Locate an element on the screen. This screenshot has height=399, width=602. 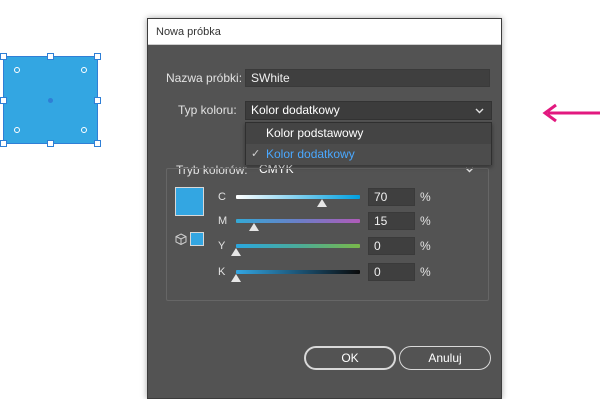
checkmark-icon: ✓ is located at coordinates (256, 154).